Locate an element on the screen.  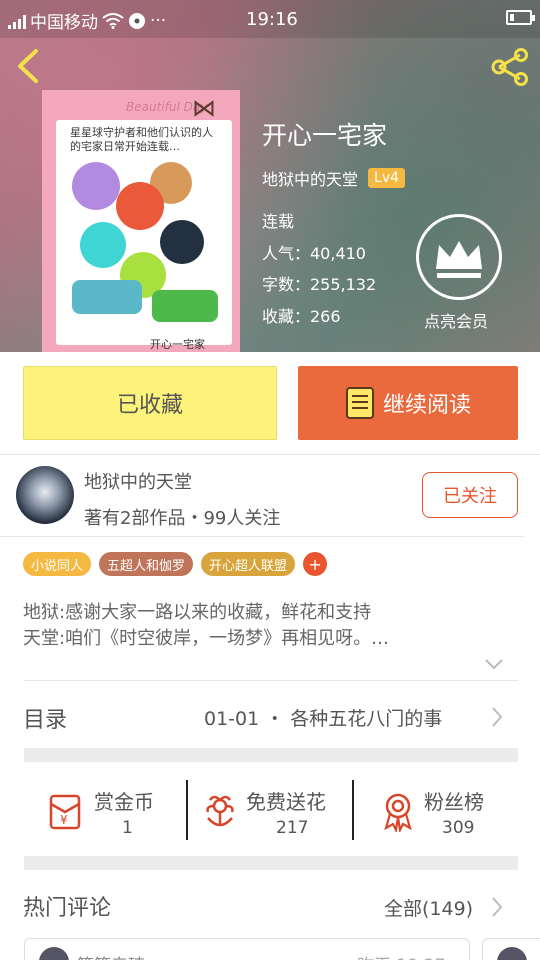
free-flowers: 免费送花 217 is located at coordinates (277, 813).